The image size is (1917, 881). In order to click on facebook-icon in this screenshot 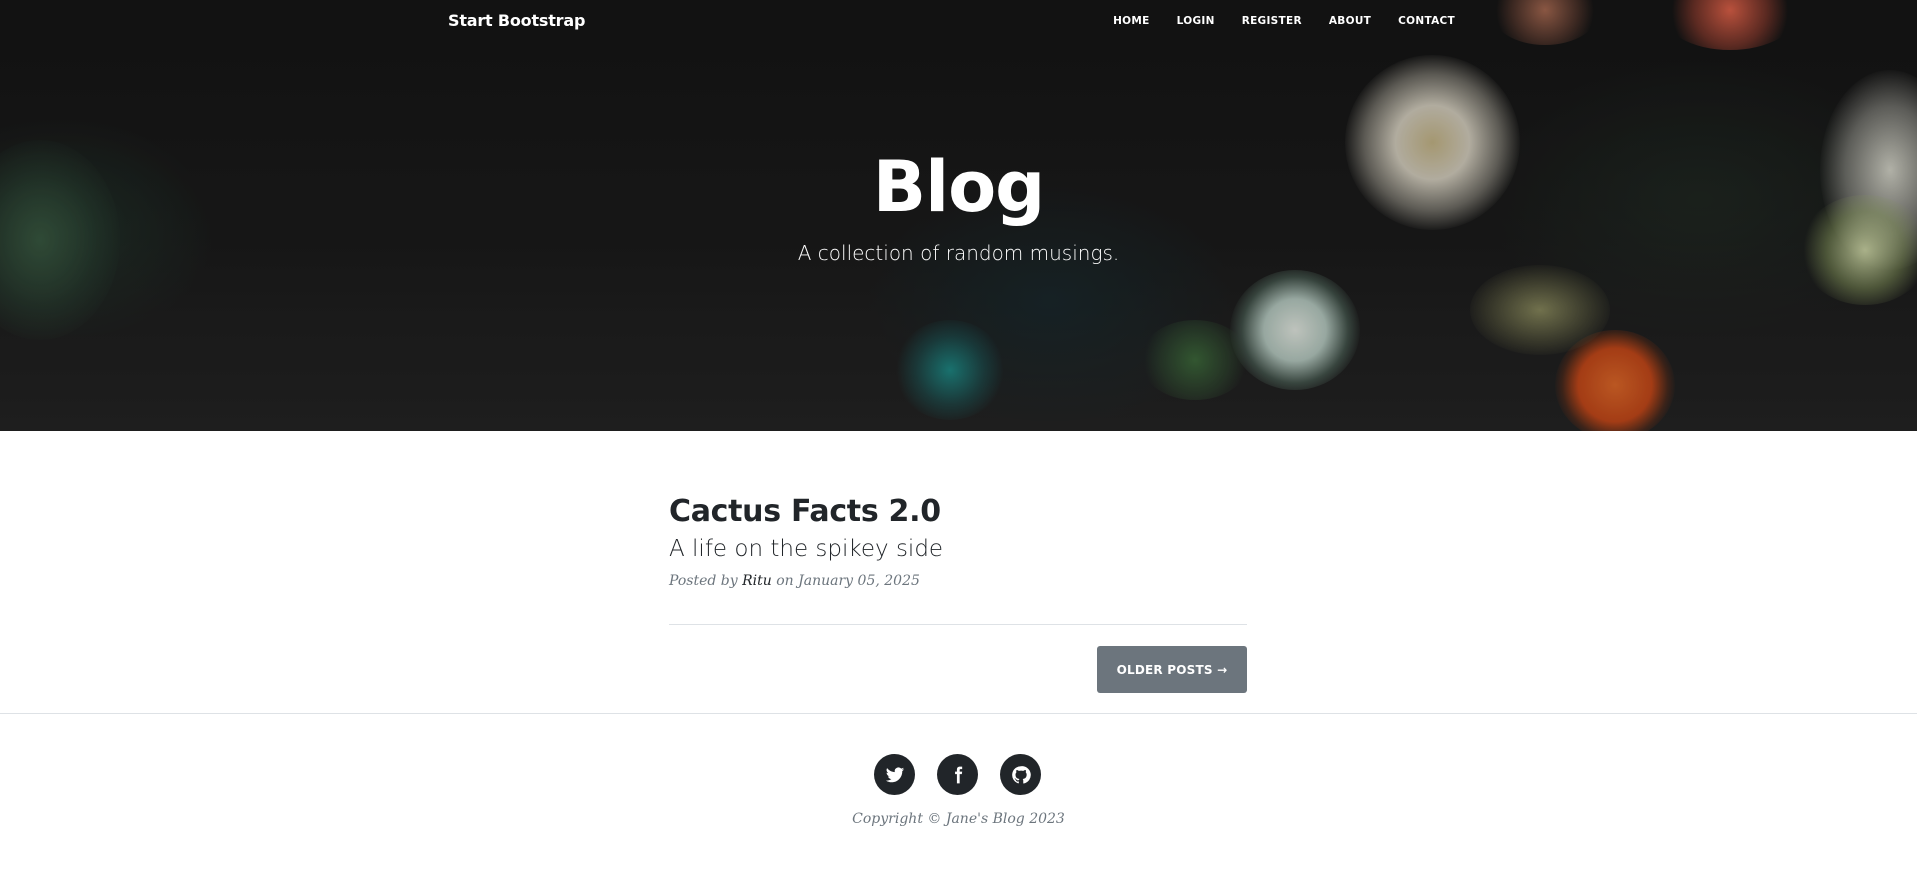, I will do `click(957, 774)`.